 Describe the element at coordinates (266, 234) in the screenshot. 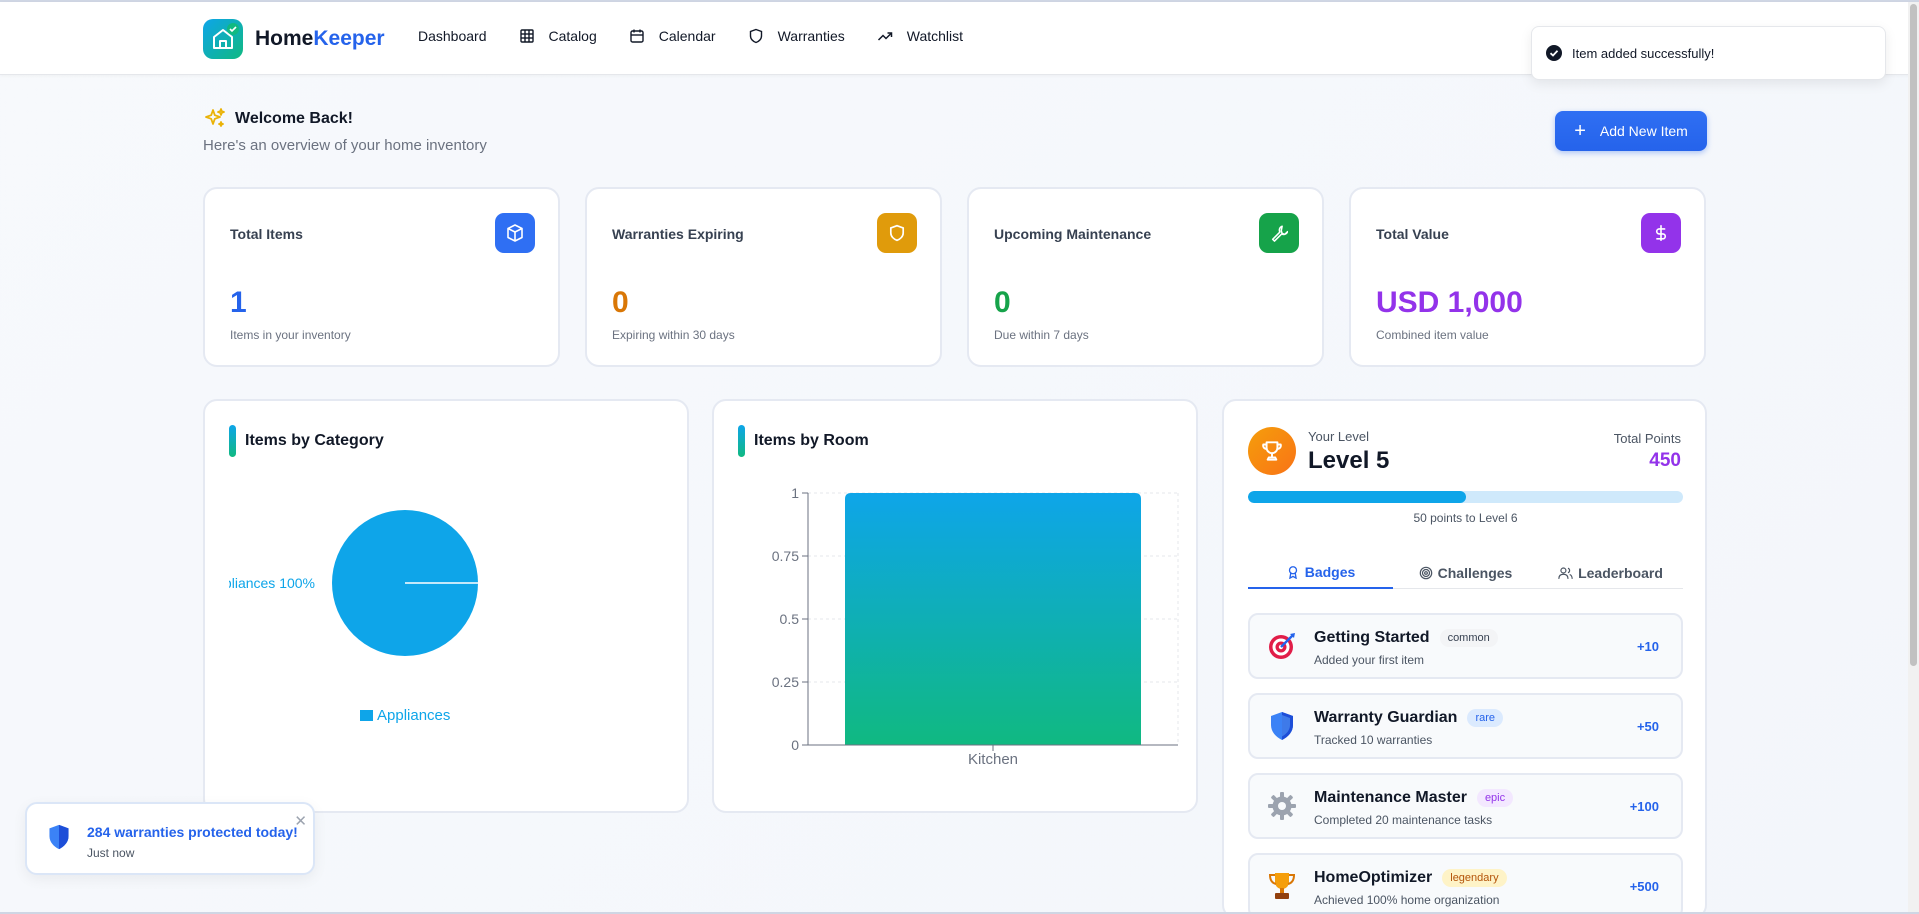

I see `stat-label: Total Items` at that location.